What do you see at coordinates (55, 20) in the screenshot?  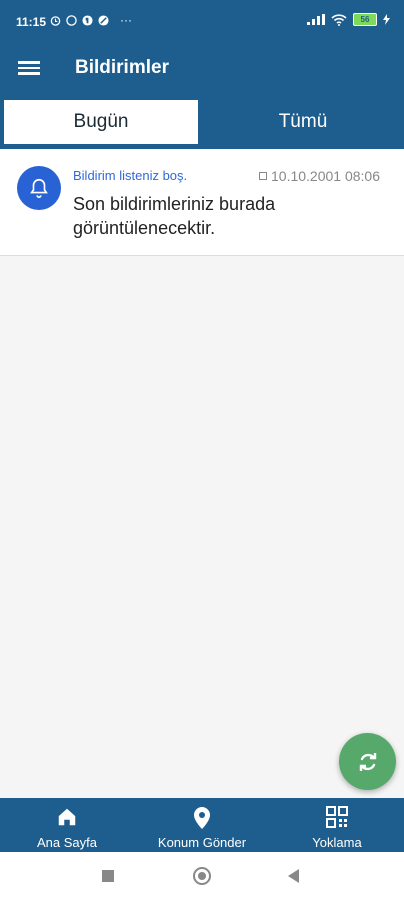 I see `alarm-icon` at bounding box center [55, 20].